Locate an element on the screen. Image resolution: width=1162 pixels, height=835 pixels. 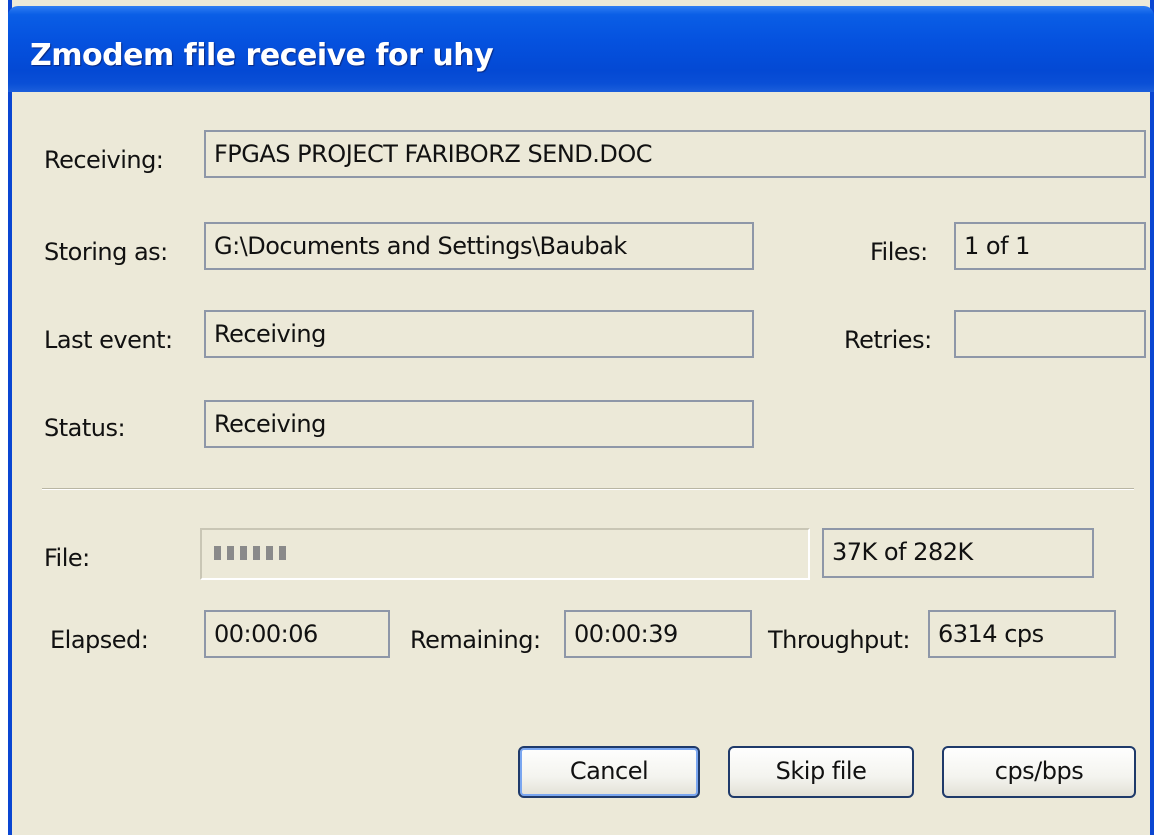
file-size-field: 37K of 282K is located at coordinates (958, 553).